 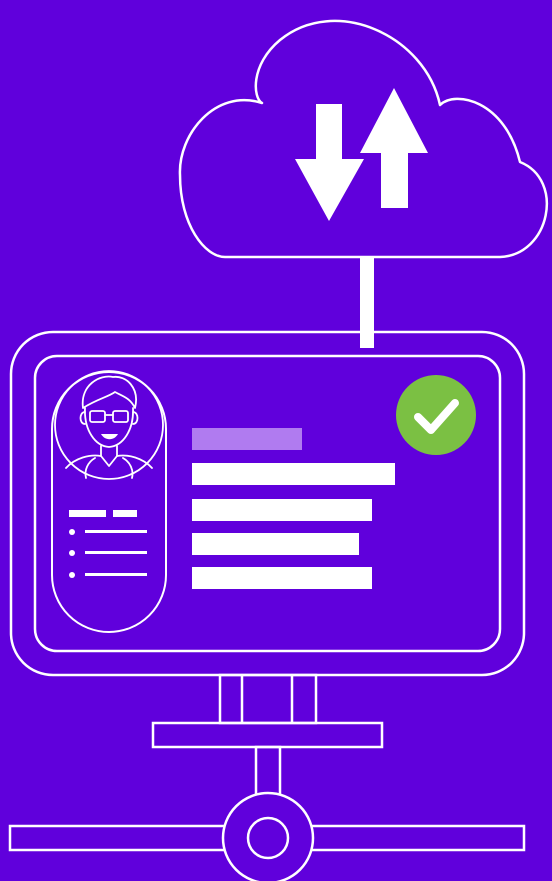 I want to click on monitor-stand, so click(x=267, y=736).